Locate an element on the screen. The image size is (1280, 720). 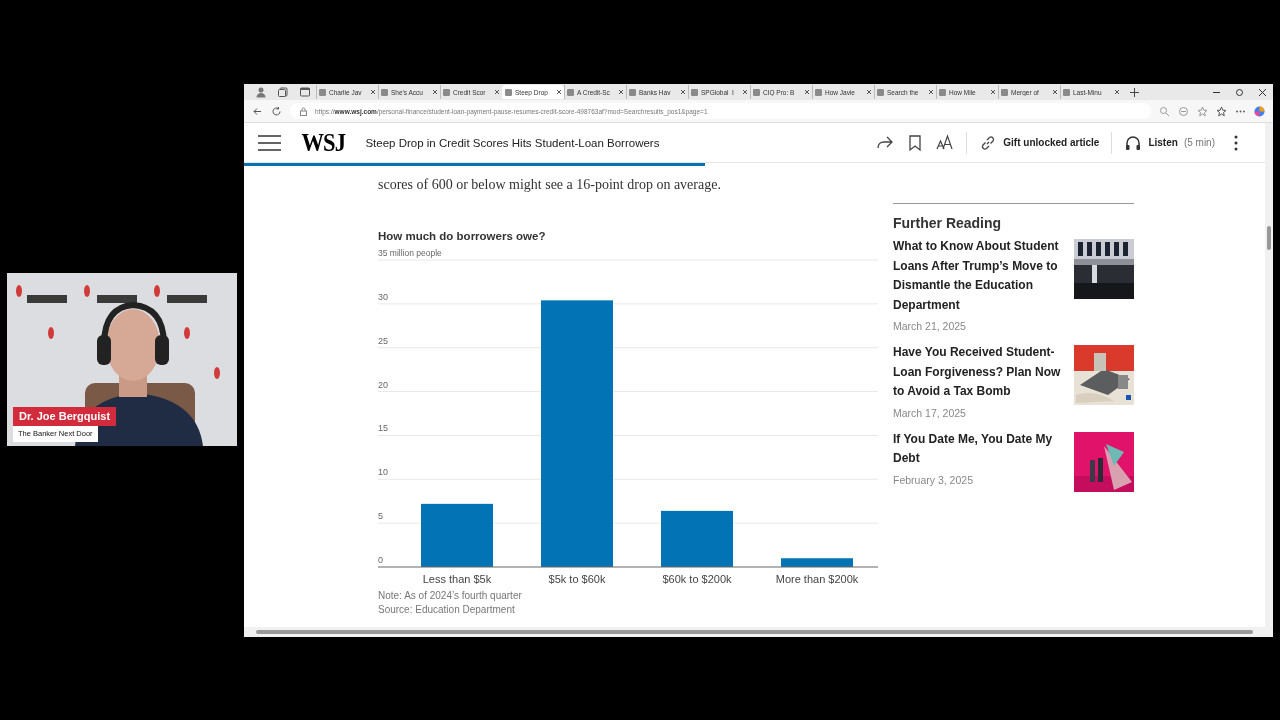
vertical-scrollbar is located at coordinates (1269, 375).